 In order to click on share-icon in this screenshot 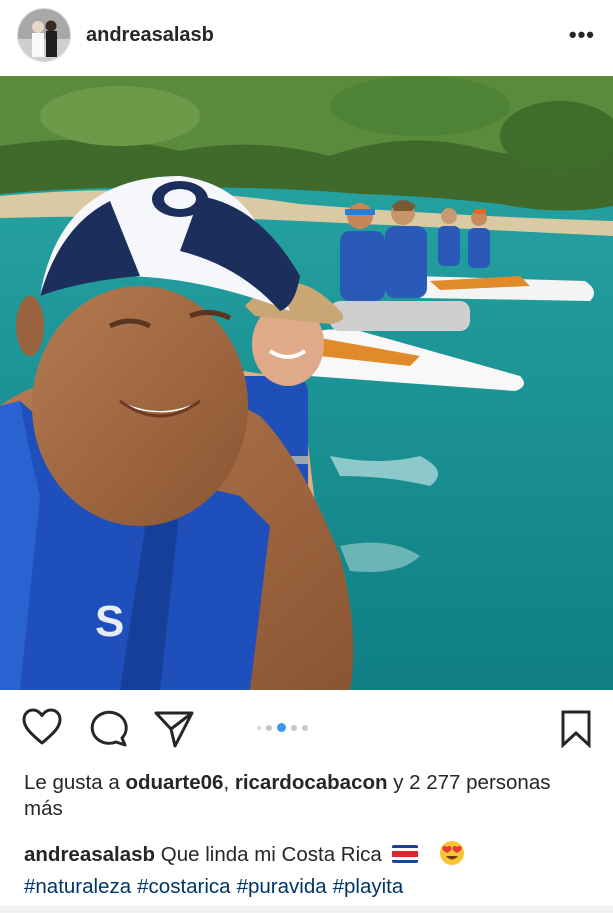, I will do `click(174, 731)`.